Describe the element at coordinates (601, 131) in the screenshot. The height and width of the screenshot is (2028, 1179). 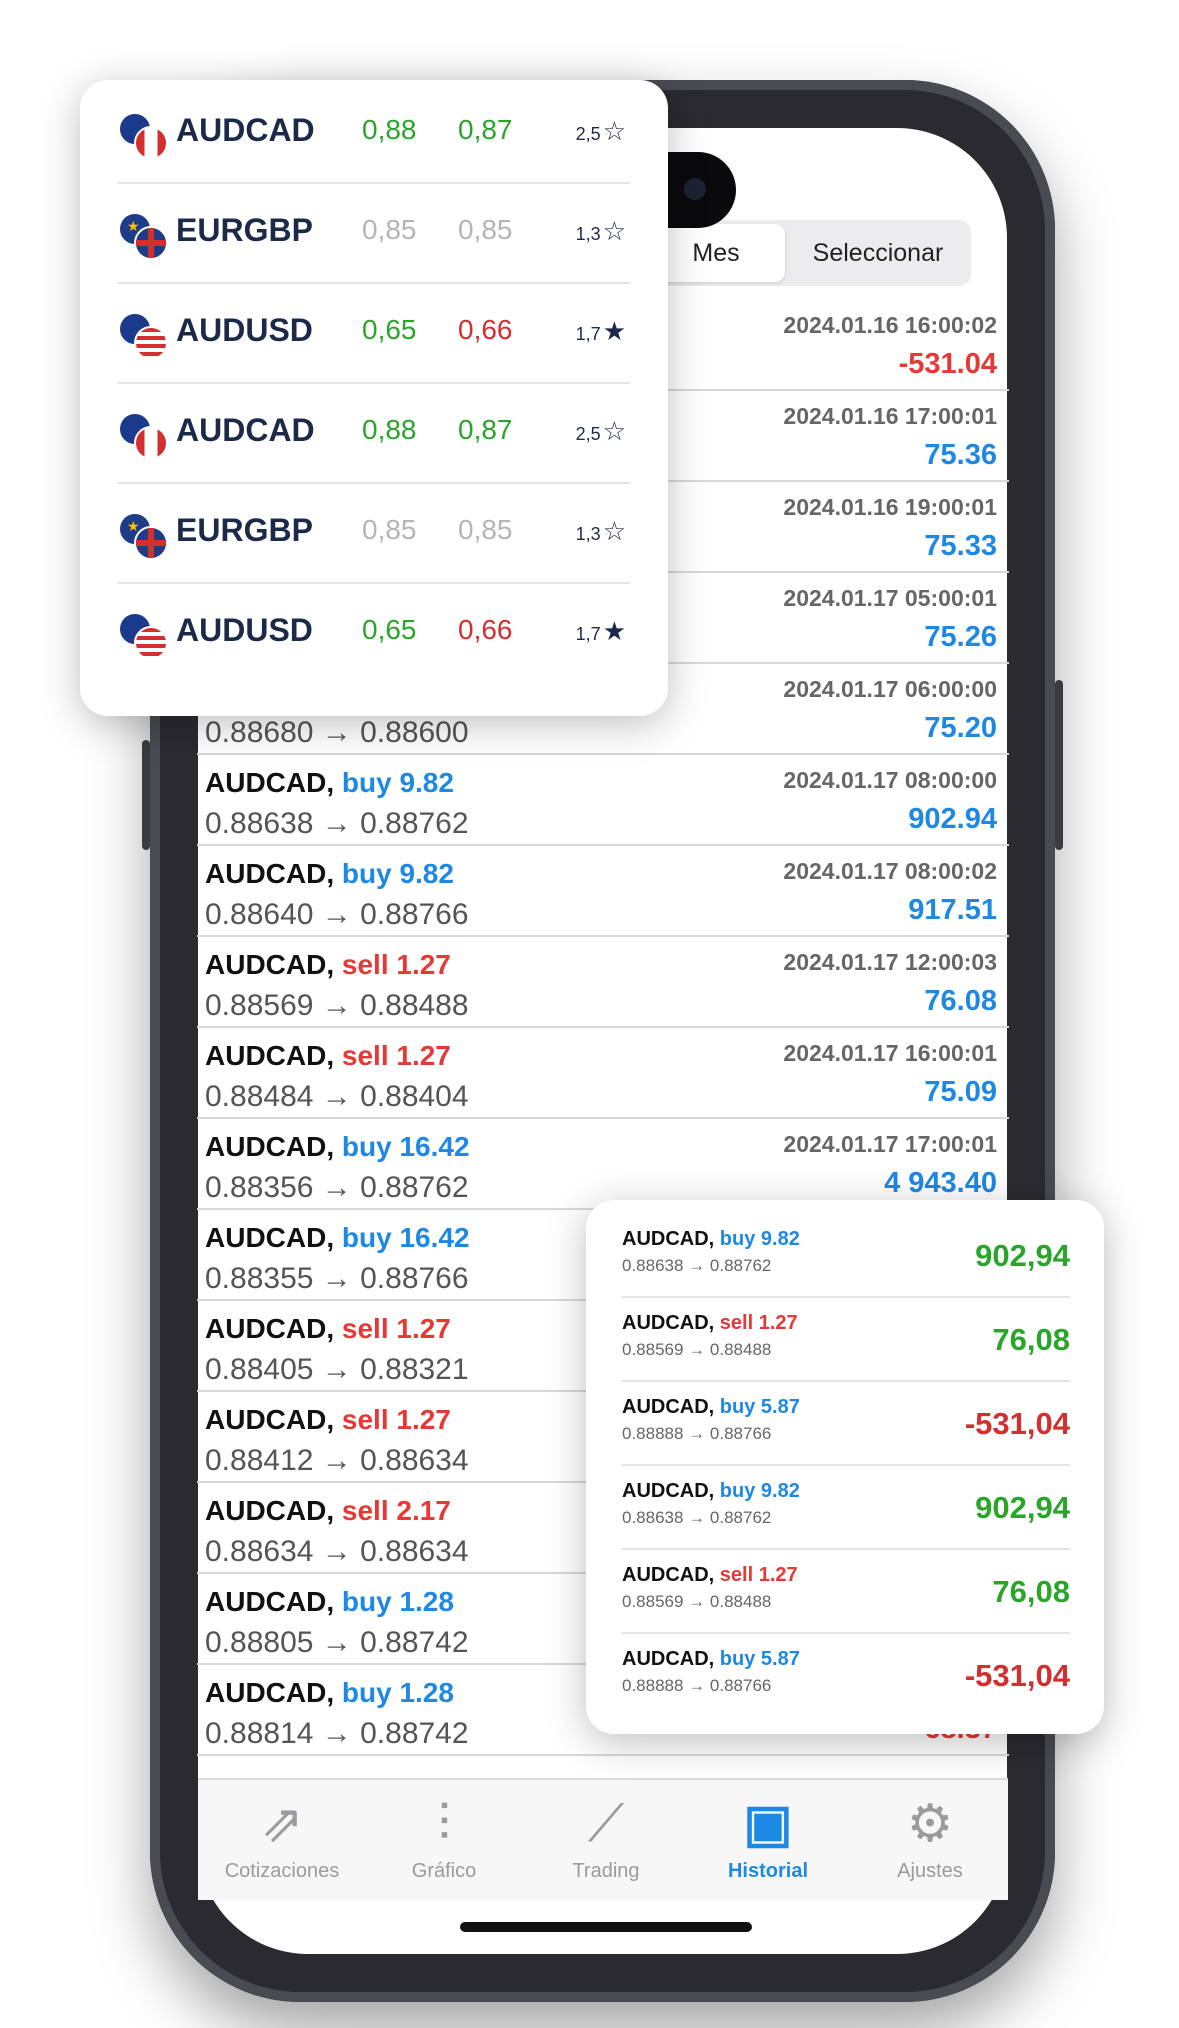
I see `quote-spread: 2,5☆` at that location.